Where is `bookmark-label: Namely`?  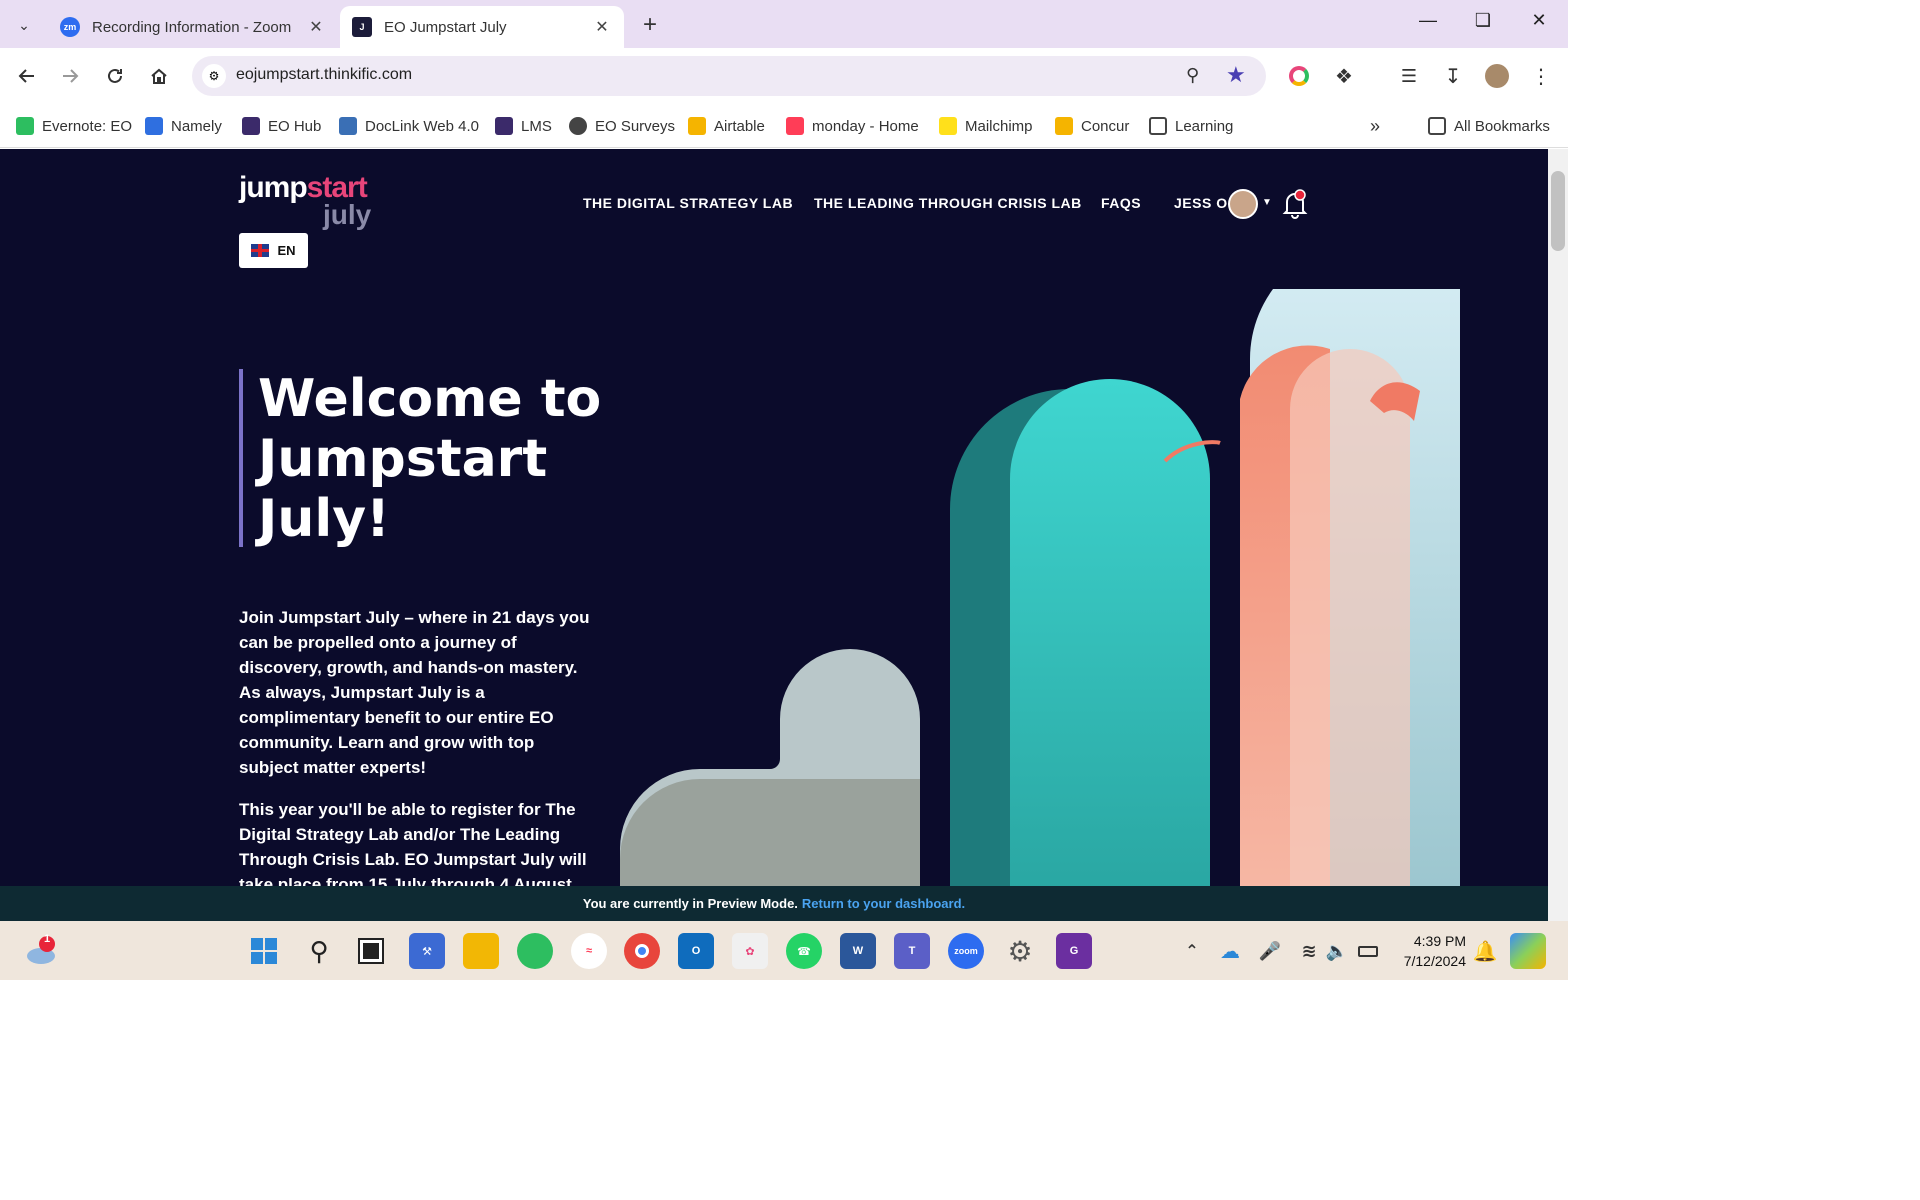
bookmark-label: Namely is located at coordinates (196, 126).